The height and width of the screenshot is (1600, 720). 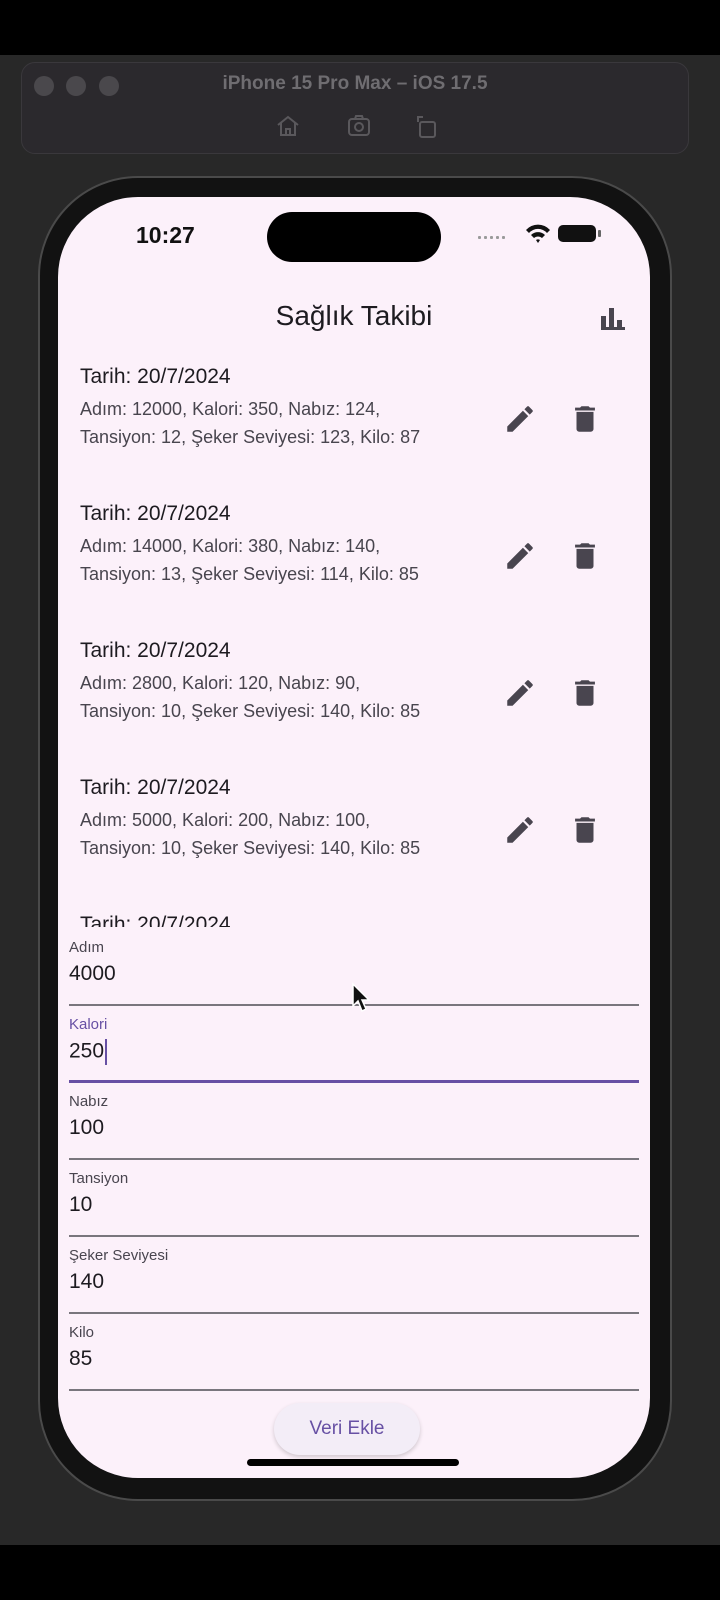 I want to click on home-icon, so click(x=288, y=126).